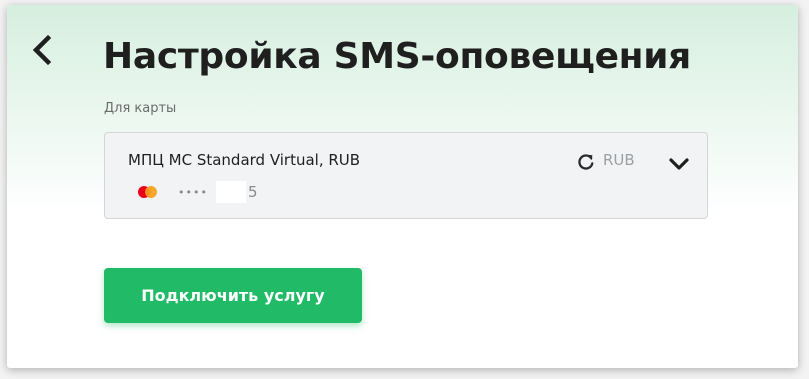 This screenshot has width=809, height=379. Describe the element at coordinates (244, 160) in the screenshot. I see `card-name: МПЦ MC Standard Virtual, RUB` at that location.